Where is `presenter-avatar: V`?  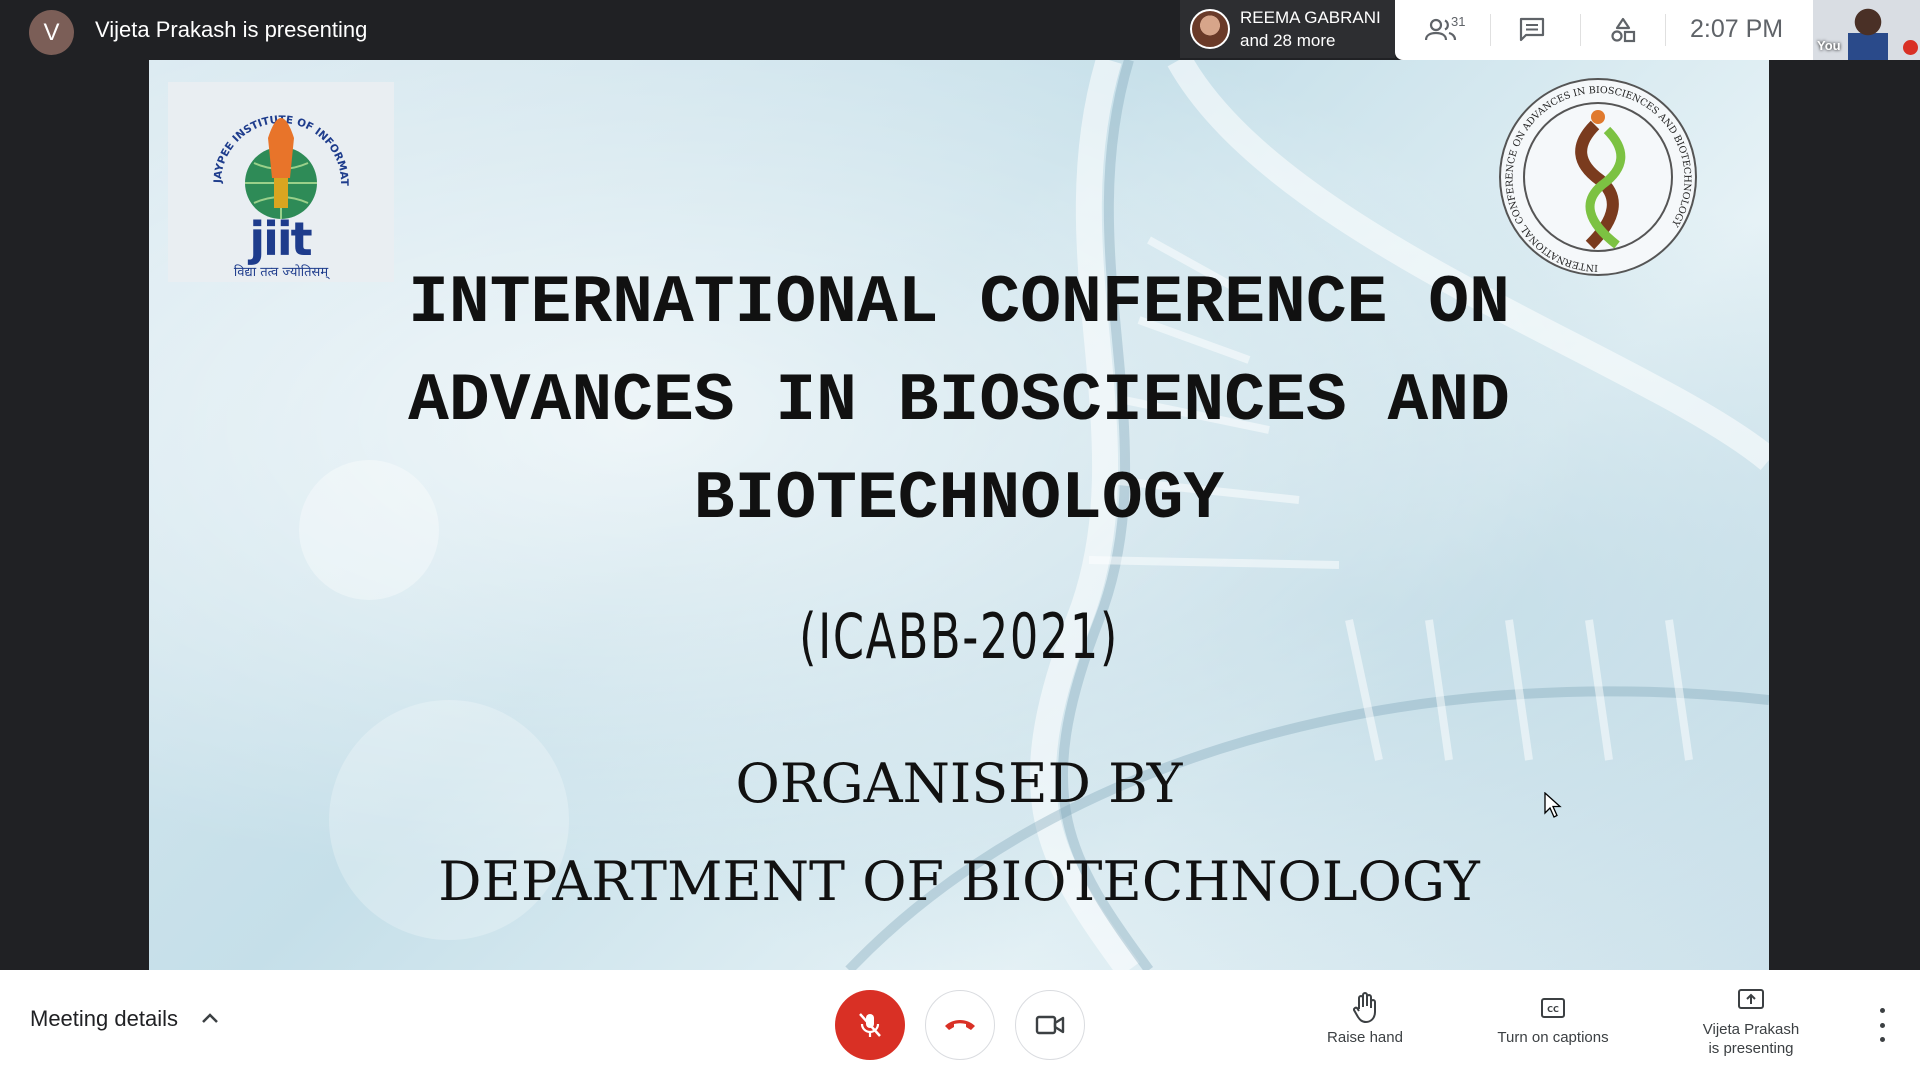
presenter-avatar: V is located at coordinates (51, 32).